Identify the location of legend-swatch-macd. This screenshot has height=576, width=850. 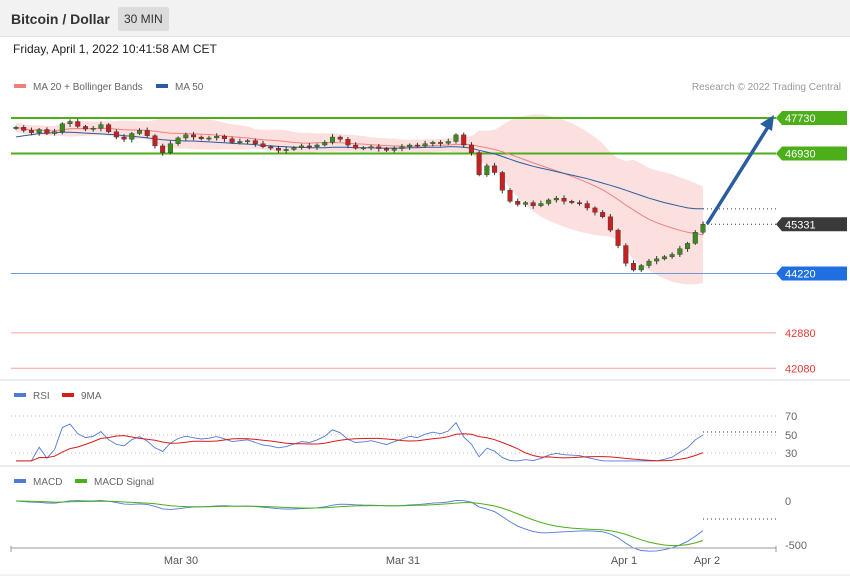
(20, 481).